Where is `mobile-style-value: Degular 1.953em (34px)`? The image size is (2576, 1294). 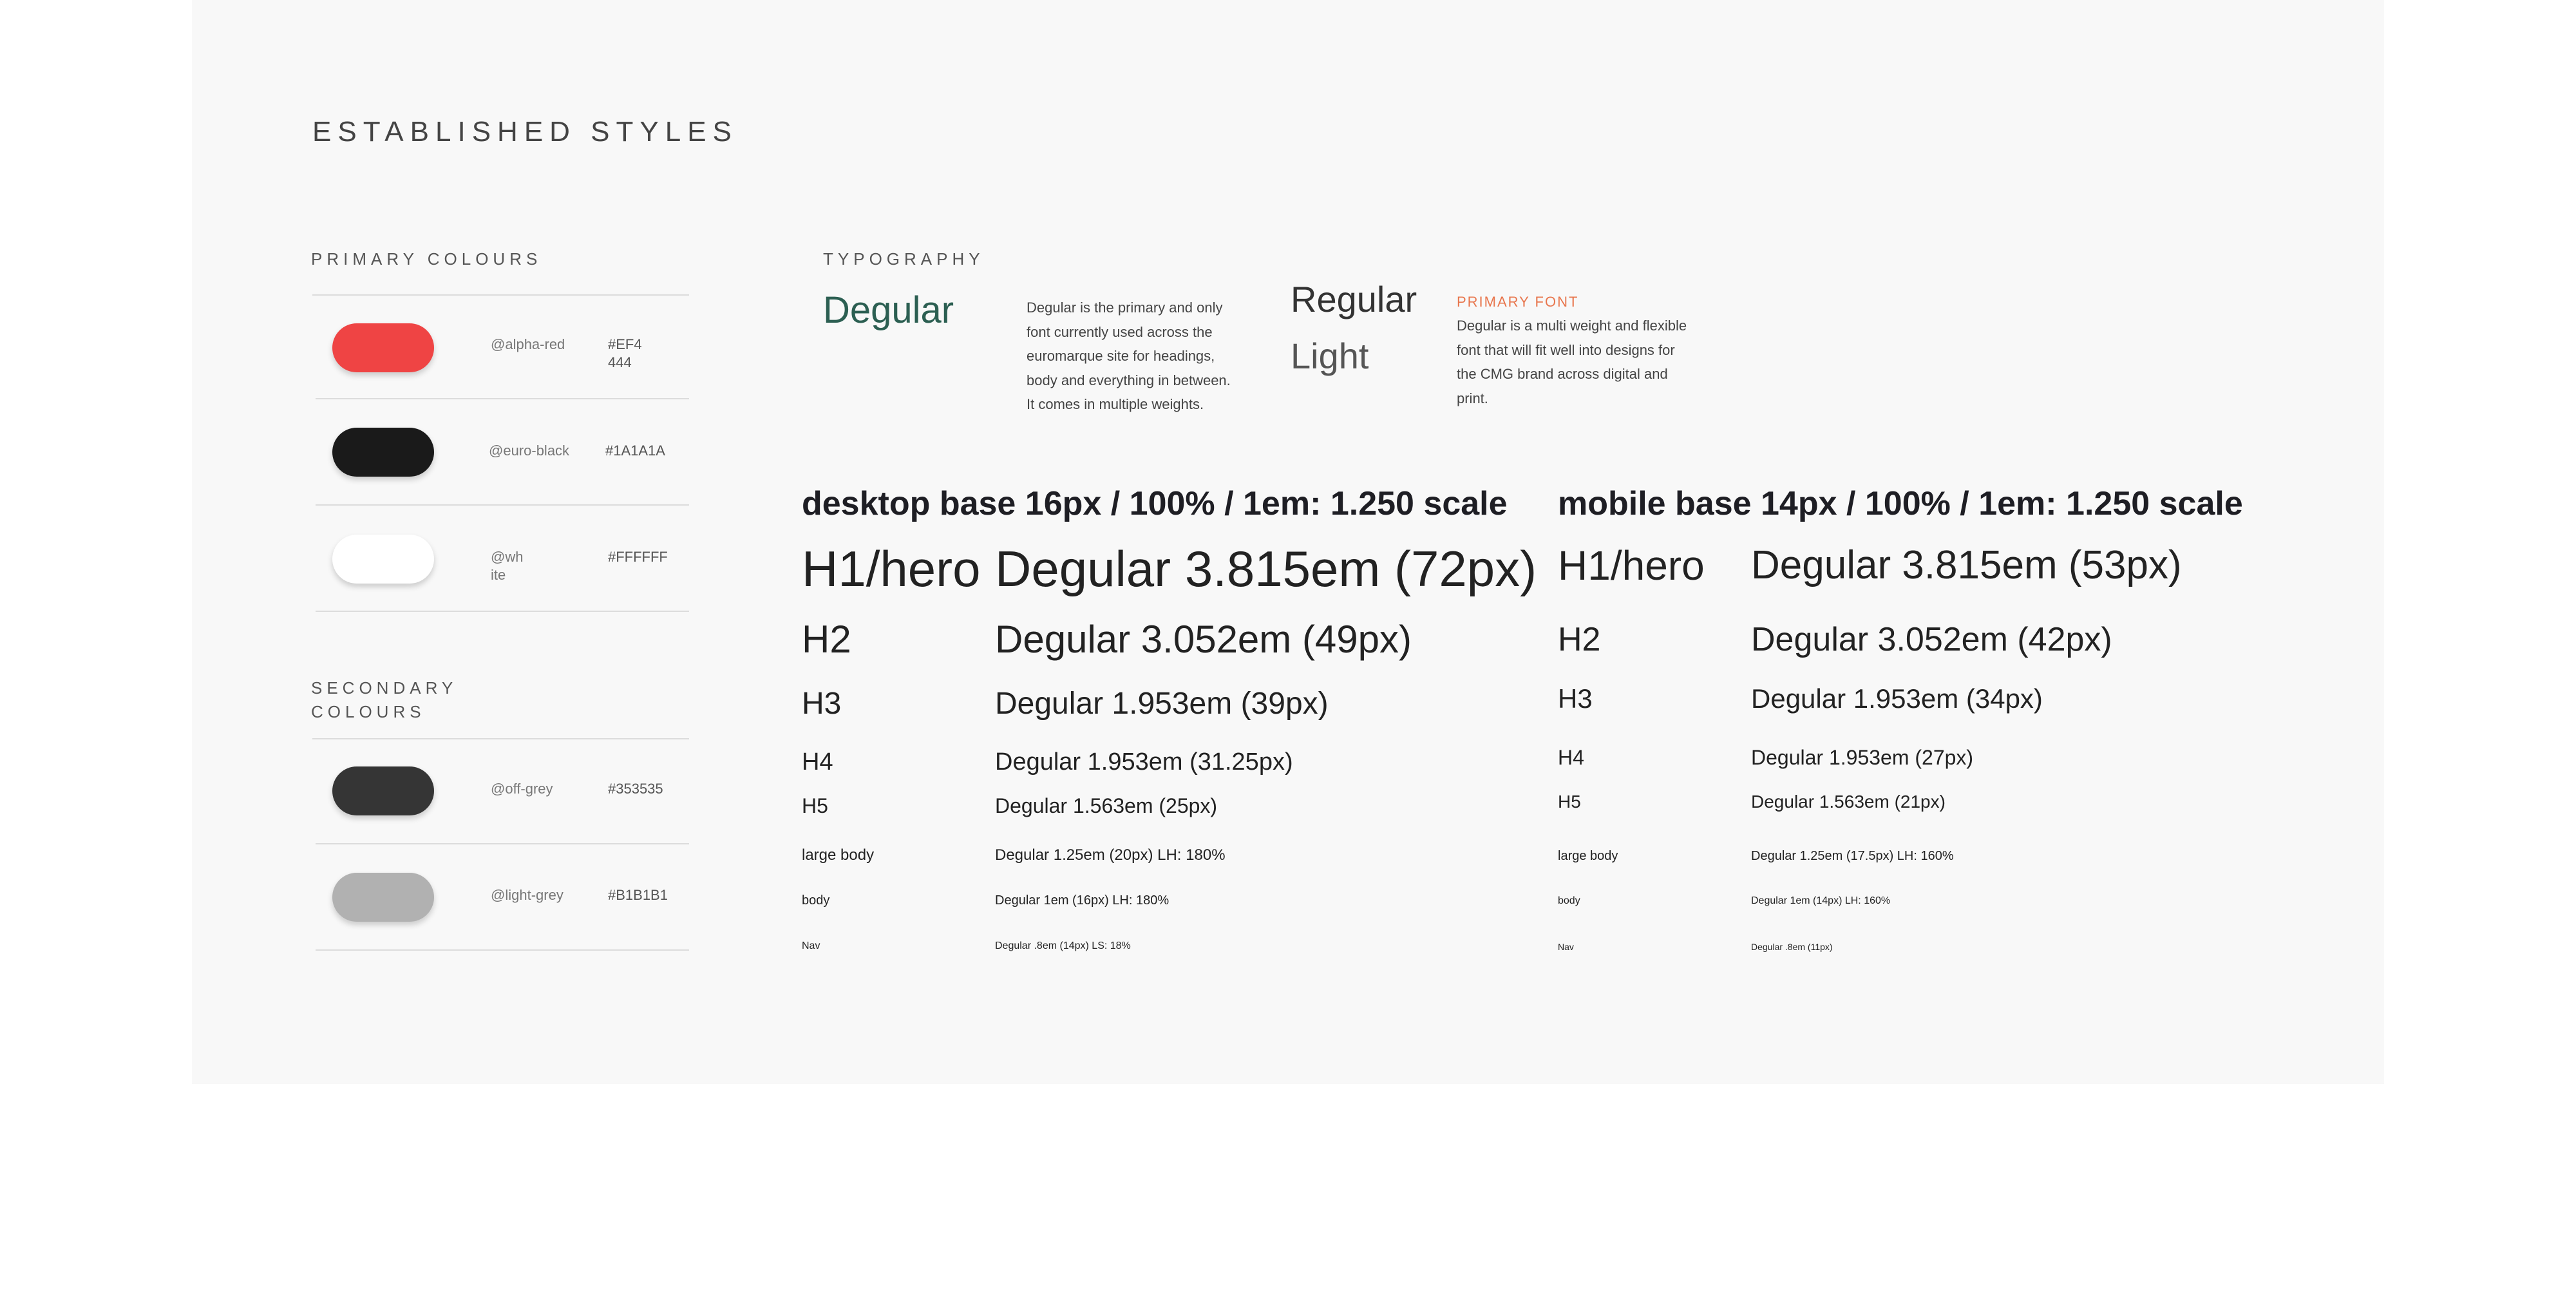 mobile-style-value: Degular 1.953em (34px) is located at coordinates (1897, 698).